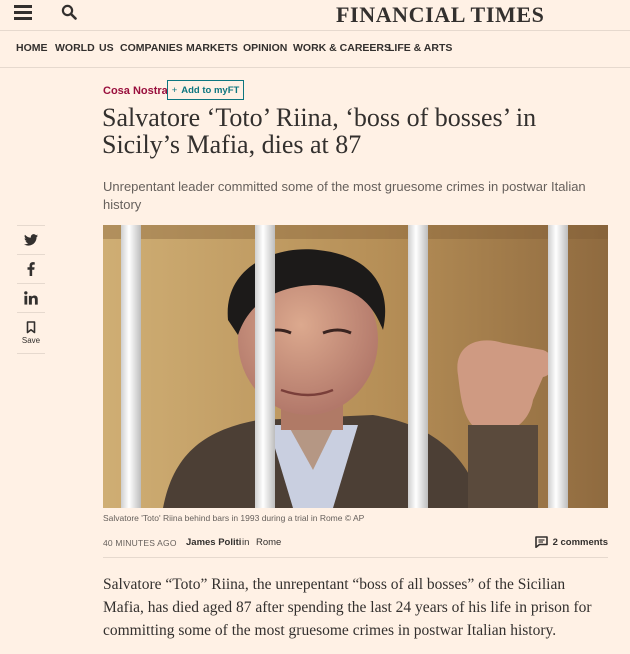  Describe the element at coordinates (541, 542) in the screenshot. I see `comment-icon` at that location.